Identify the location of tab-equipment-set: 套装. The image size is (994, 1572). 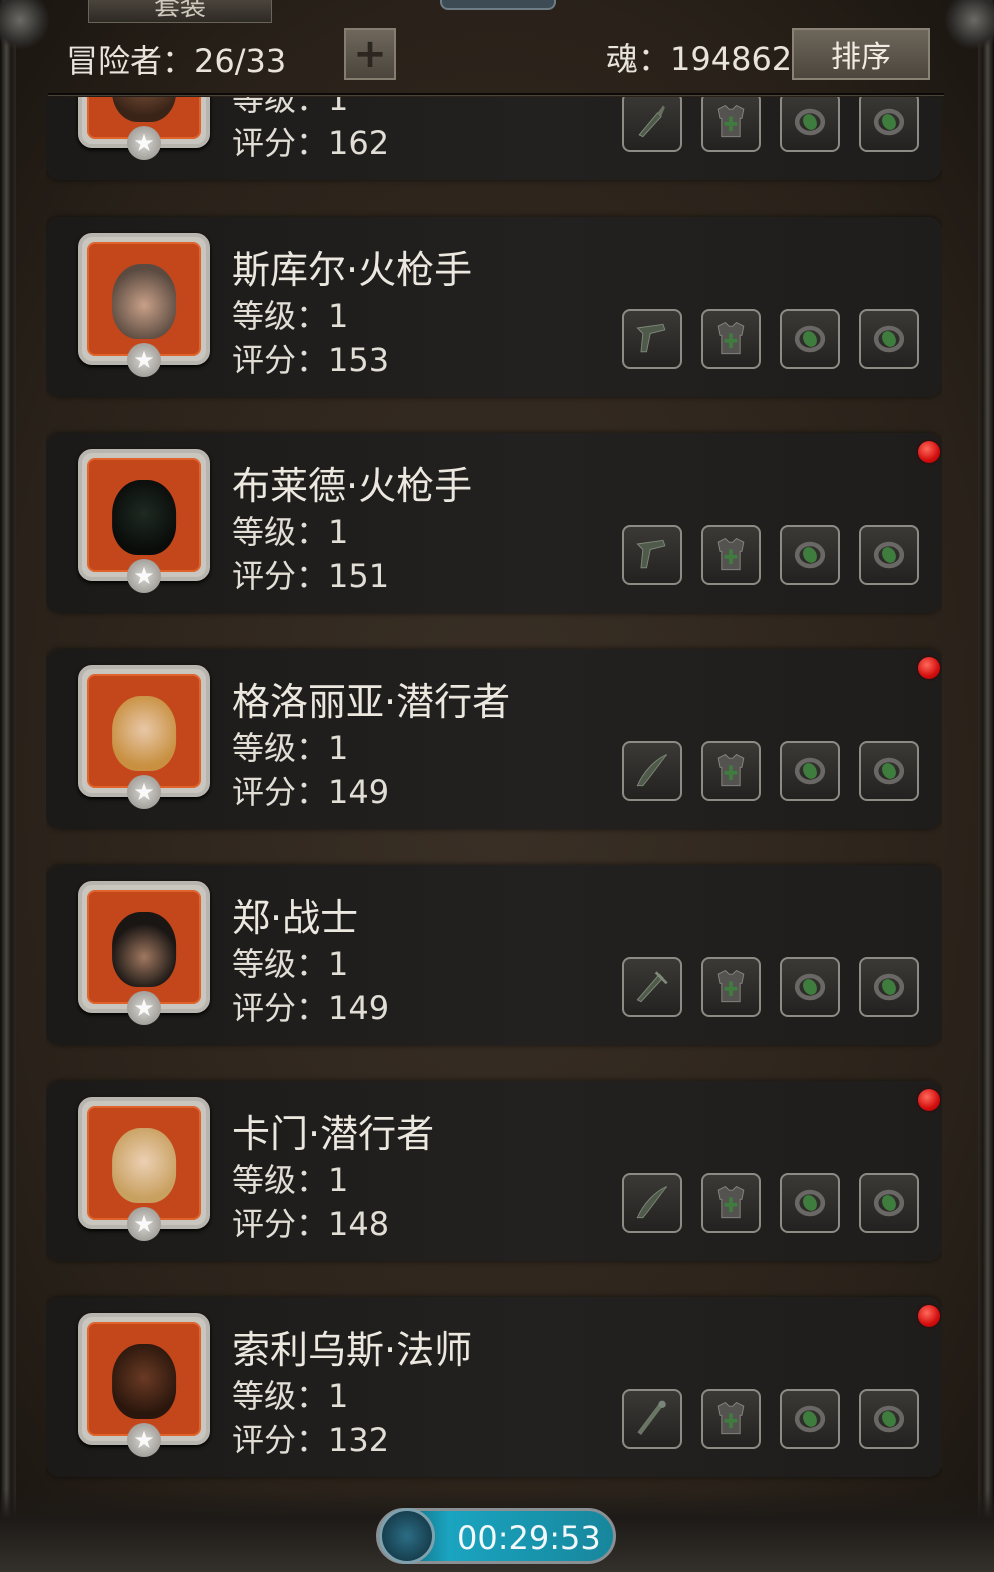
(180, 11).